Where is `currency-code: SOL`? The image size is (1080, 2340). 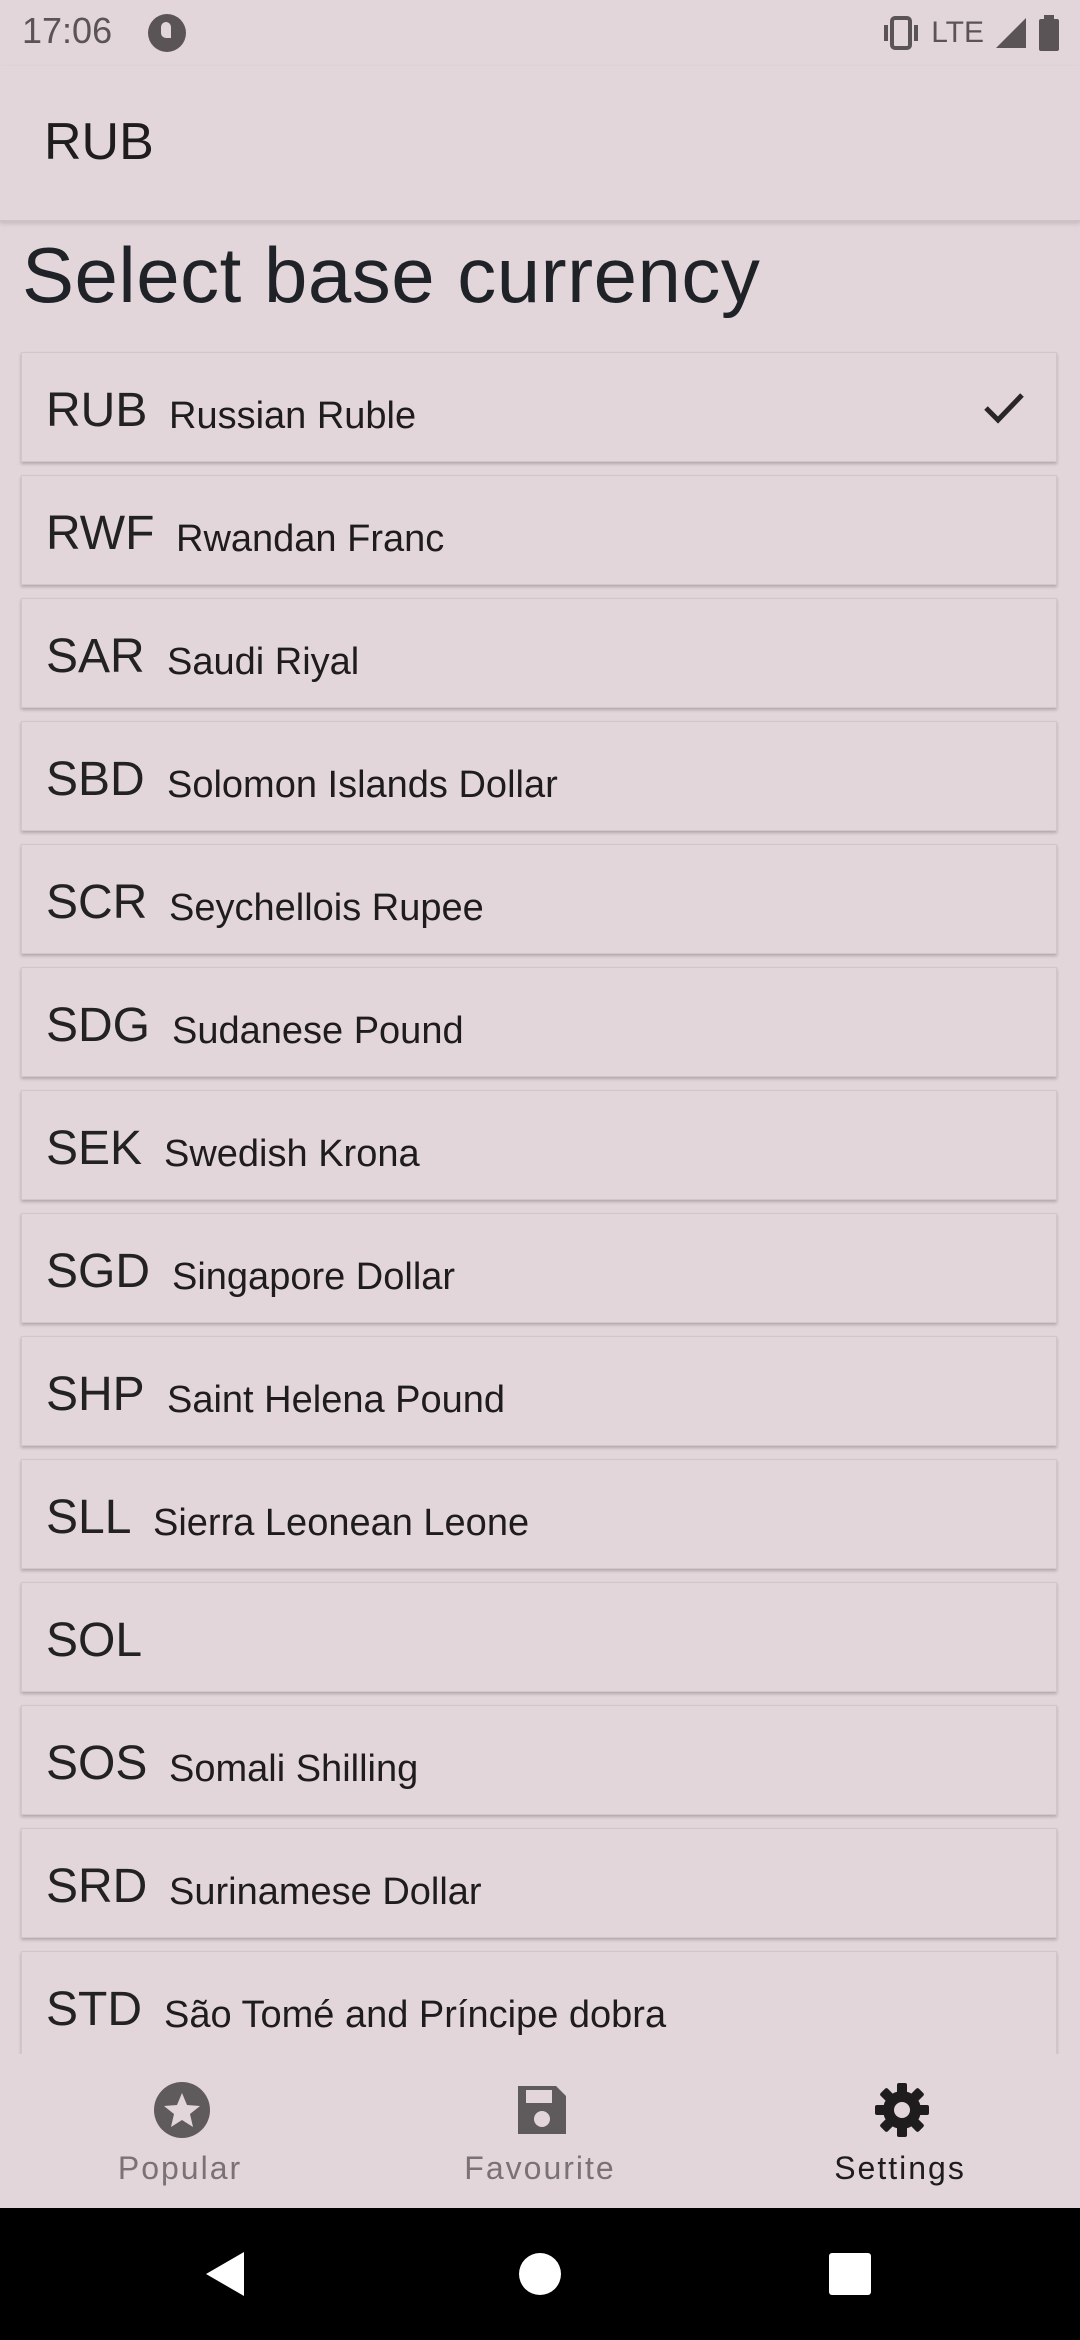 currency-code: SOL is located at coordinates (94, 1640).